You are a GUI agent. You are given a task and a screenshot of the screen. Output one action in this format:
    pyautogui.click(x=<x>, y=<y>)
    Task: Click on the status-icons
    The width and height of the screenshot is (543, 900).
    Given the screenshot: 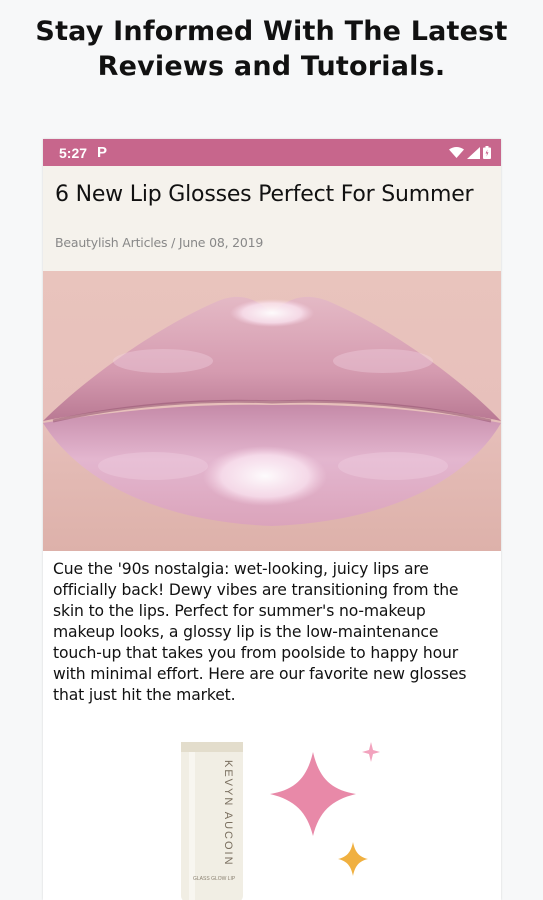 What is the action you would take?
    pyautogui.click(x=470, y=152)
    